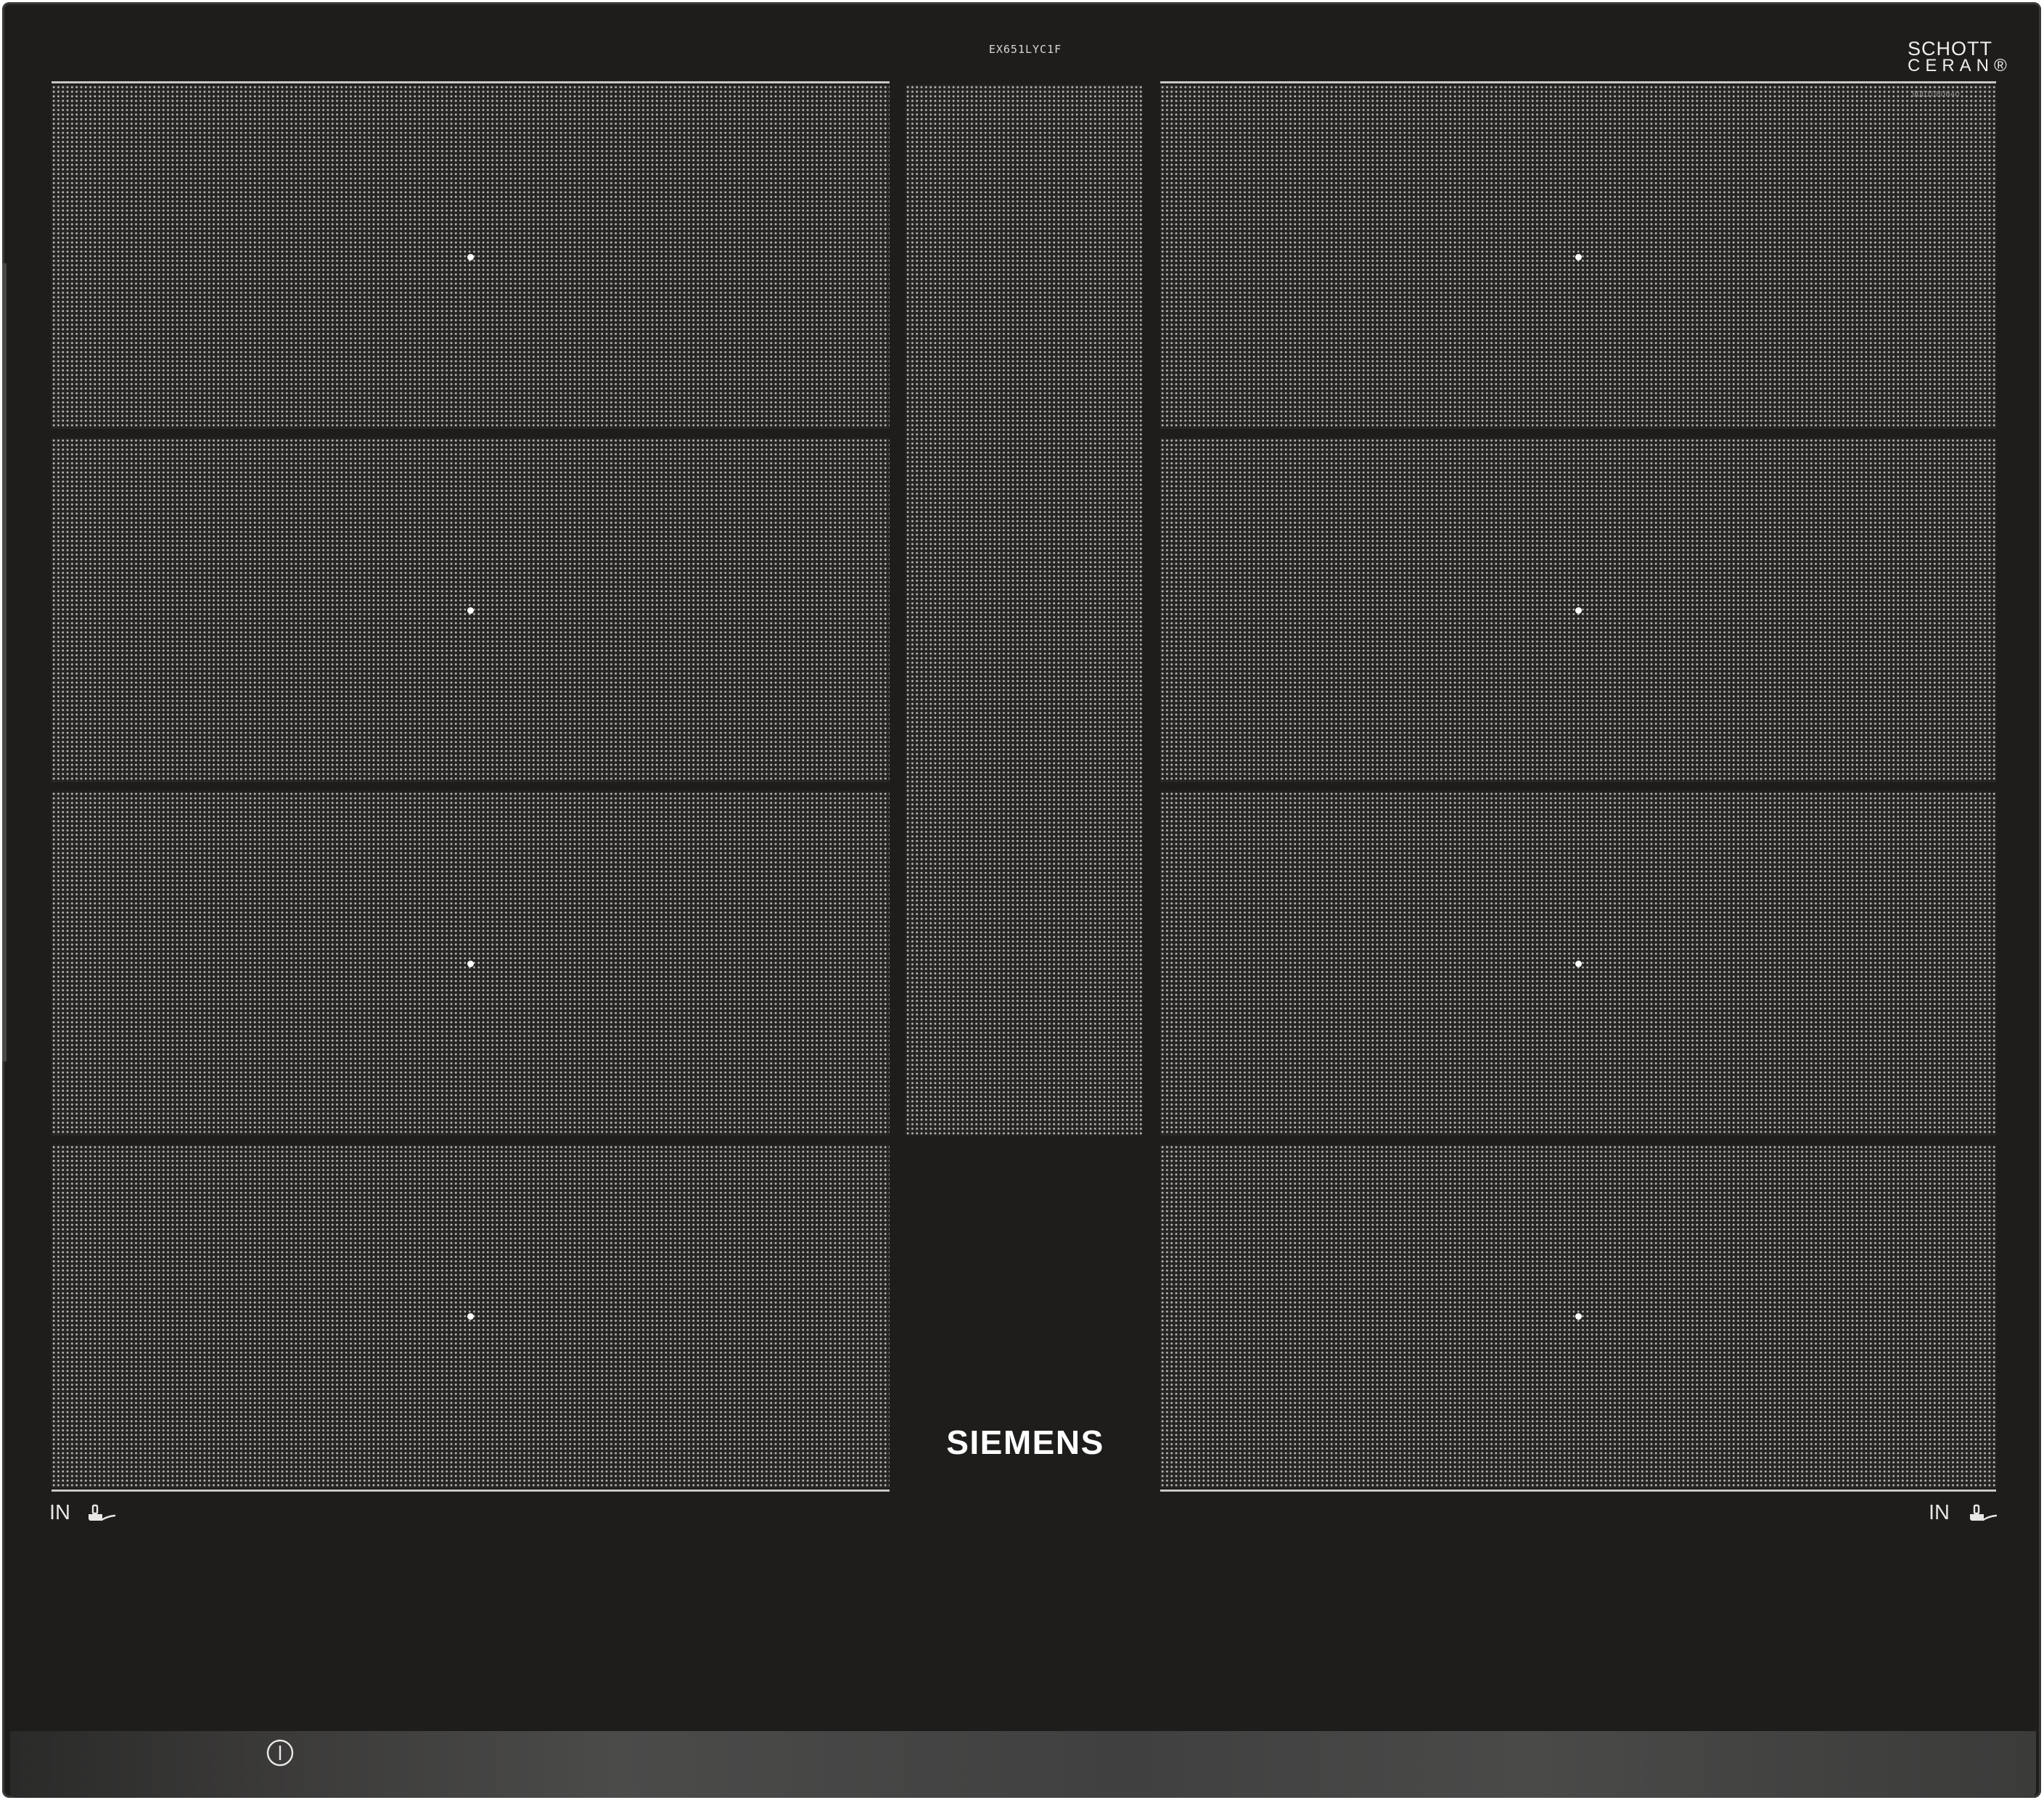  I want to click on glass-brand-line1: SCHOTT, so click(1950, 49).